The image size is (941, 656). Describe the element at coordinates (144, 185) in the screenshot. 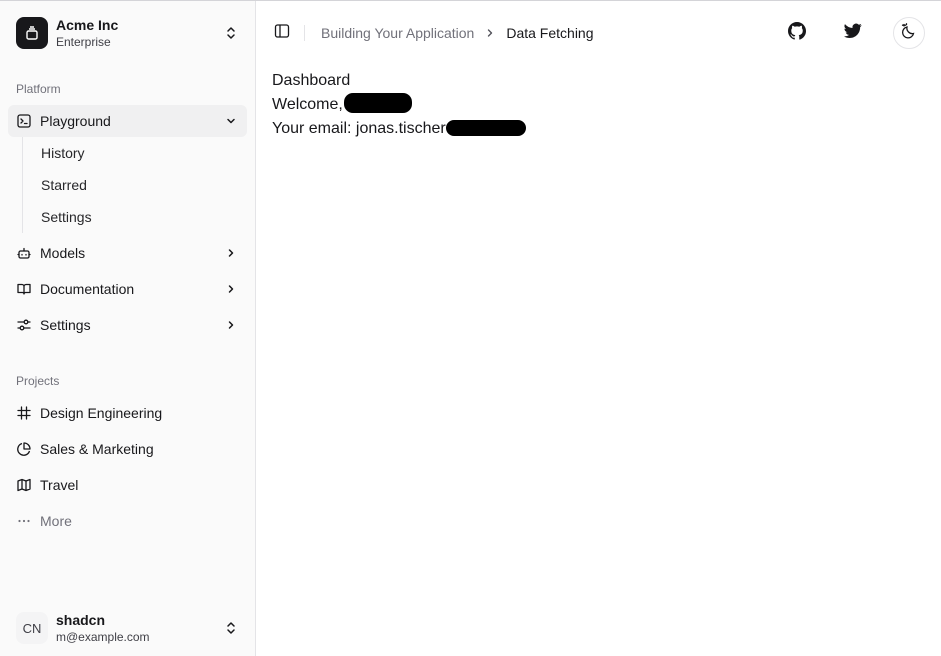

I see `submenu-item-starred: Starred` at that location.